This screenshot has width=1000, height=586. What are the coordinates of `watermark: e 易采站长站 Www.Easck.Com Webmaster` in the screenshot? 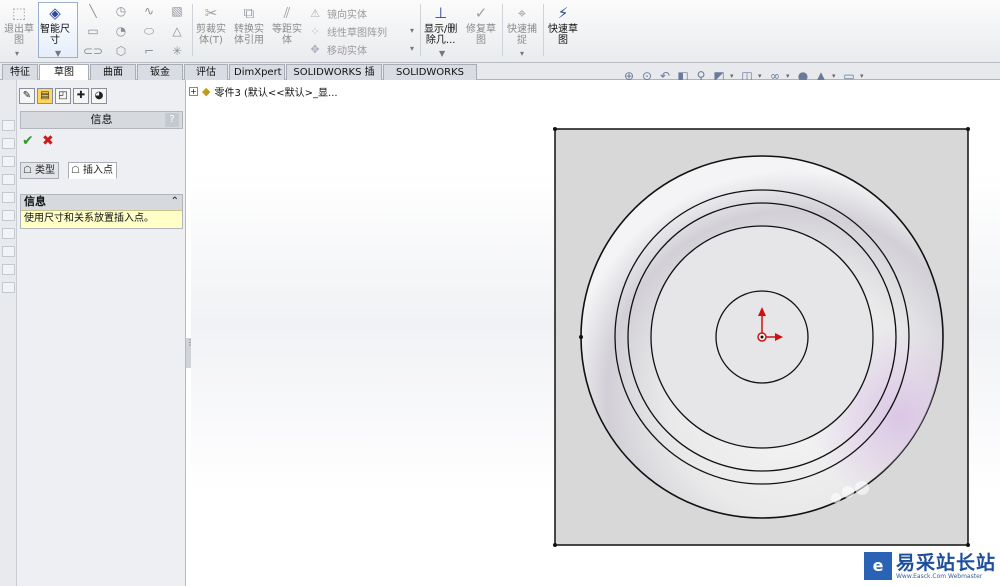 It's located at (930, 566).